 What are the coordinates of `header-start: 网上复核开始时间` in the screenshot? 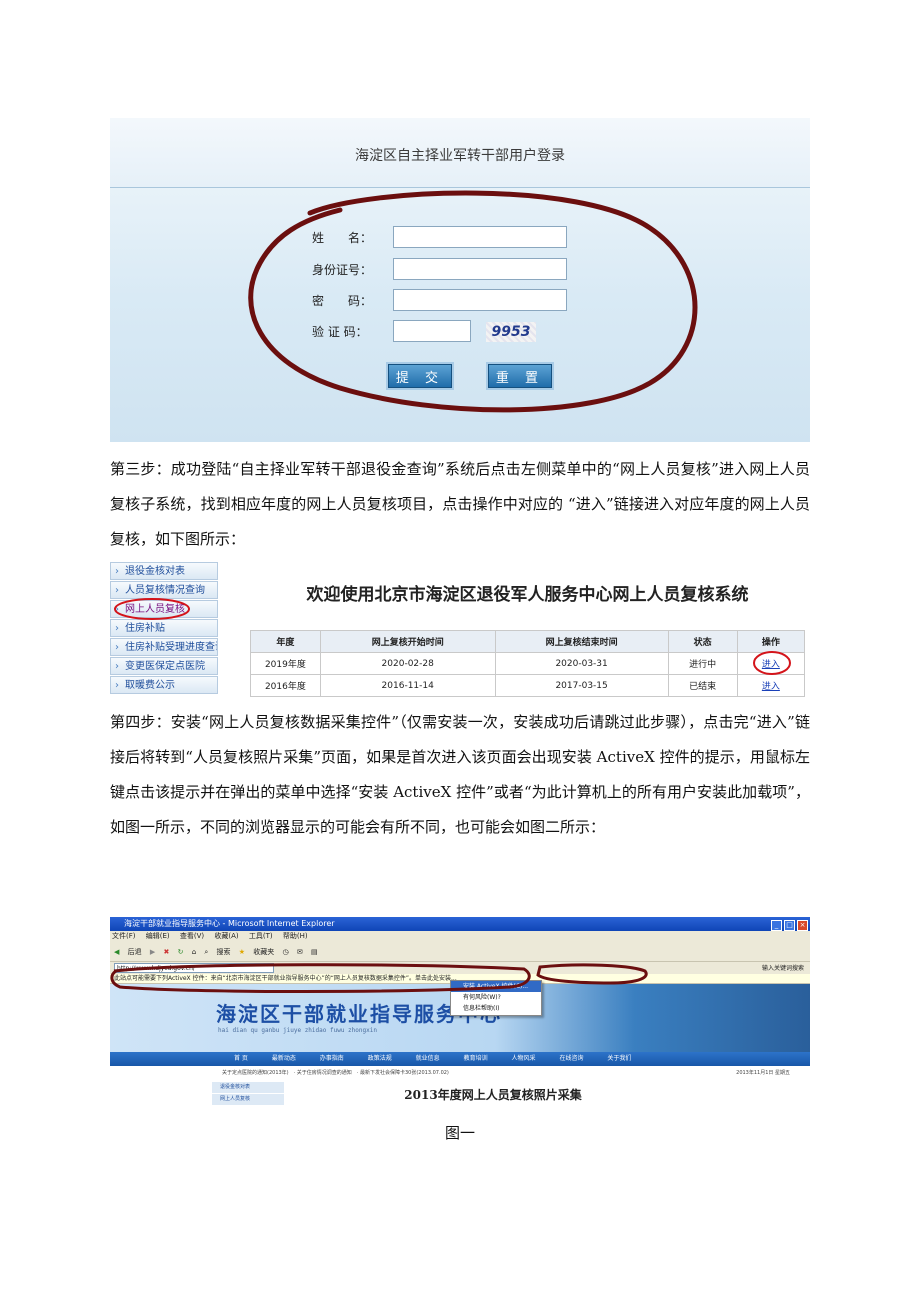 It's located at (407, 641).